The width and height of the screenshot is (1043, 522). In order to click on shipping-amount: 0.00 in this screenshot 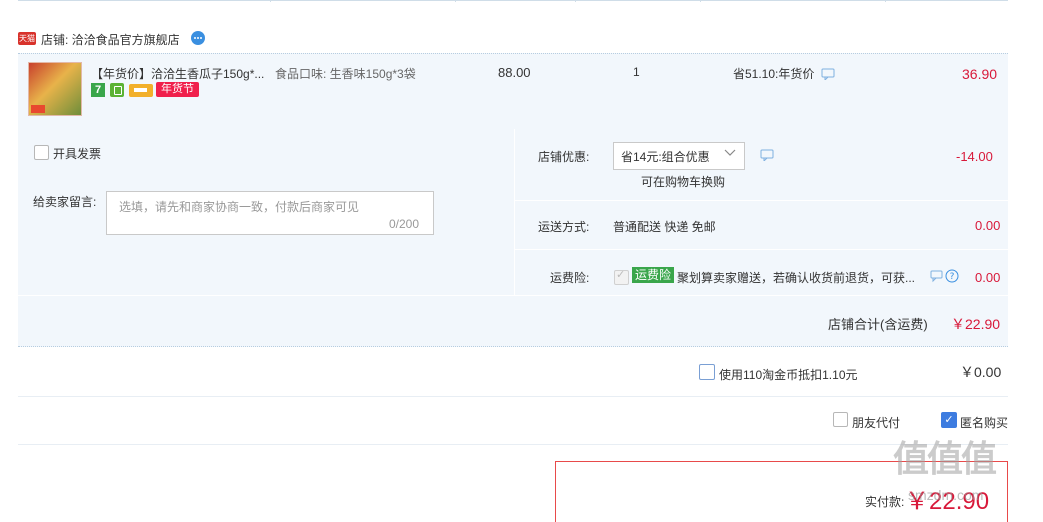, I will do `click(988, 225)`.